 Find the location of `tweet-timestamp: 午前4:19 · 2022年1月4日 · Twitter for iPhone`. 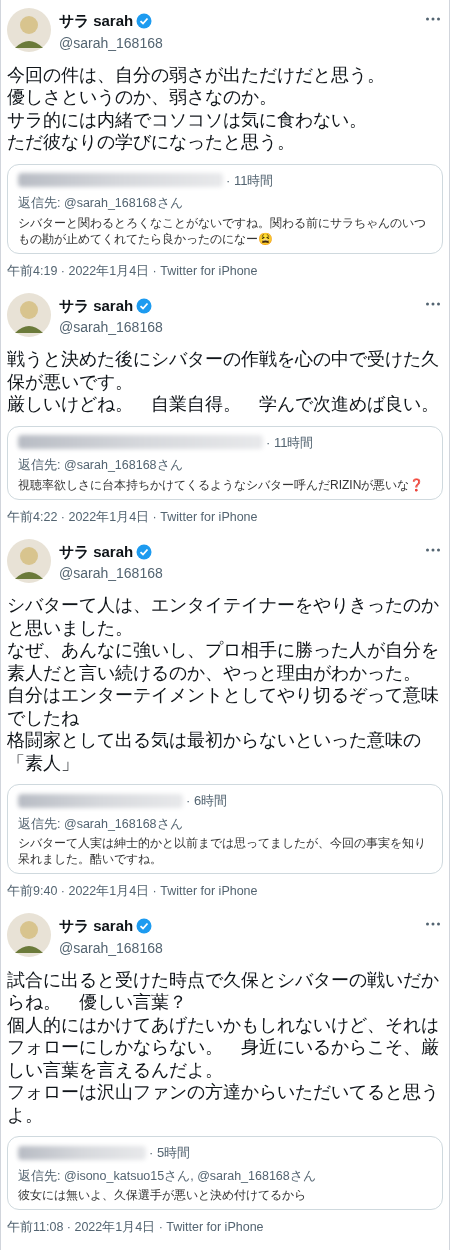

tweet-timestamp: 午前4:19 · 2022年1月4日 · Twitter for iPhone is located at coordinates (225, 271).